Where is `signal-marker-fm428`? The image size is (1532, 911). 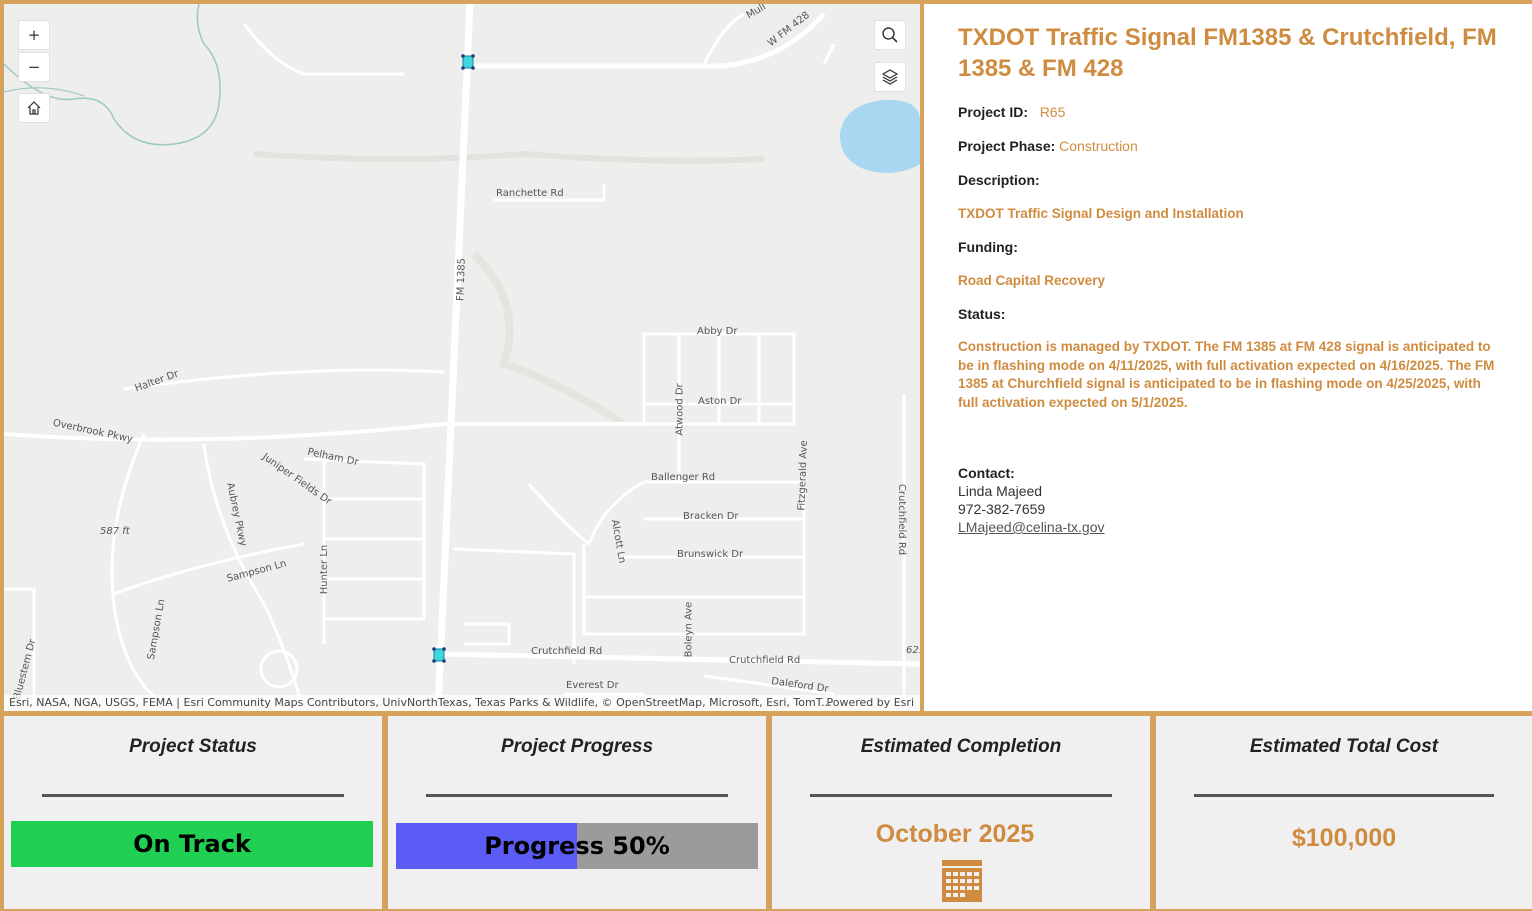
signal-marker-fm428 is located at coordinates (468, 62).